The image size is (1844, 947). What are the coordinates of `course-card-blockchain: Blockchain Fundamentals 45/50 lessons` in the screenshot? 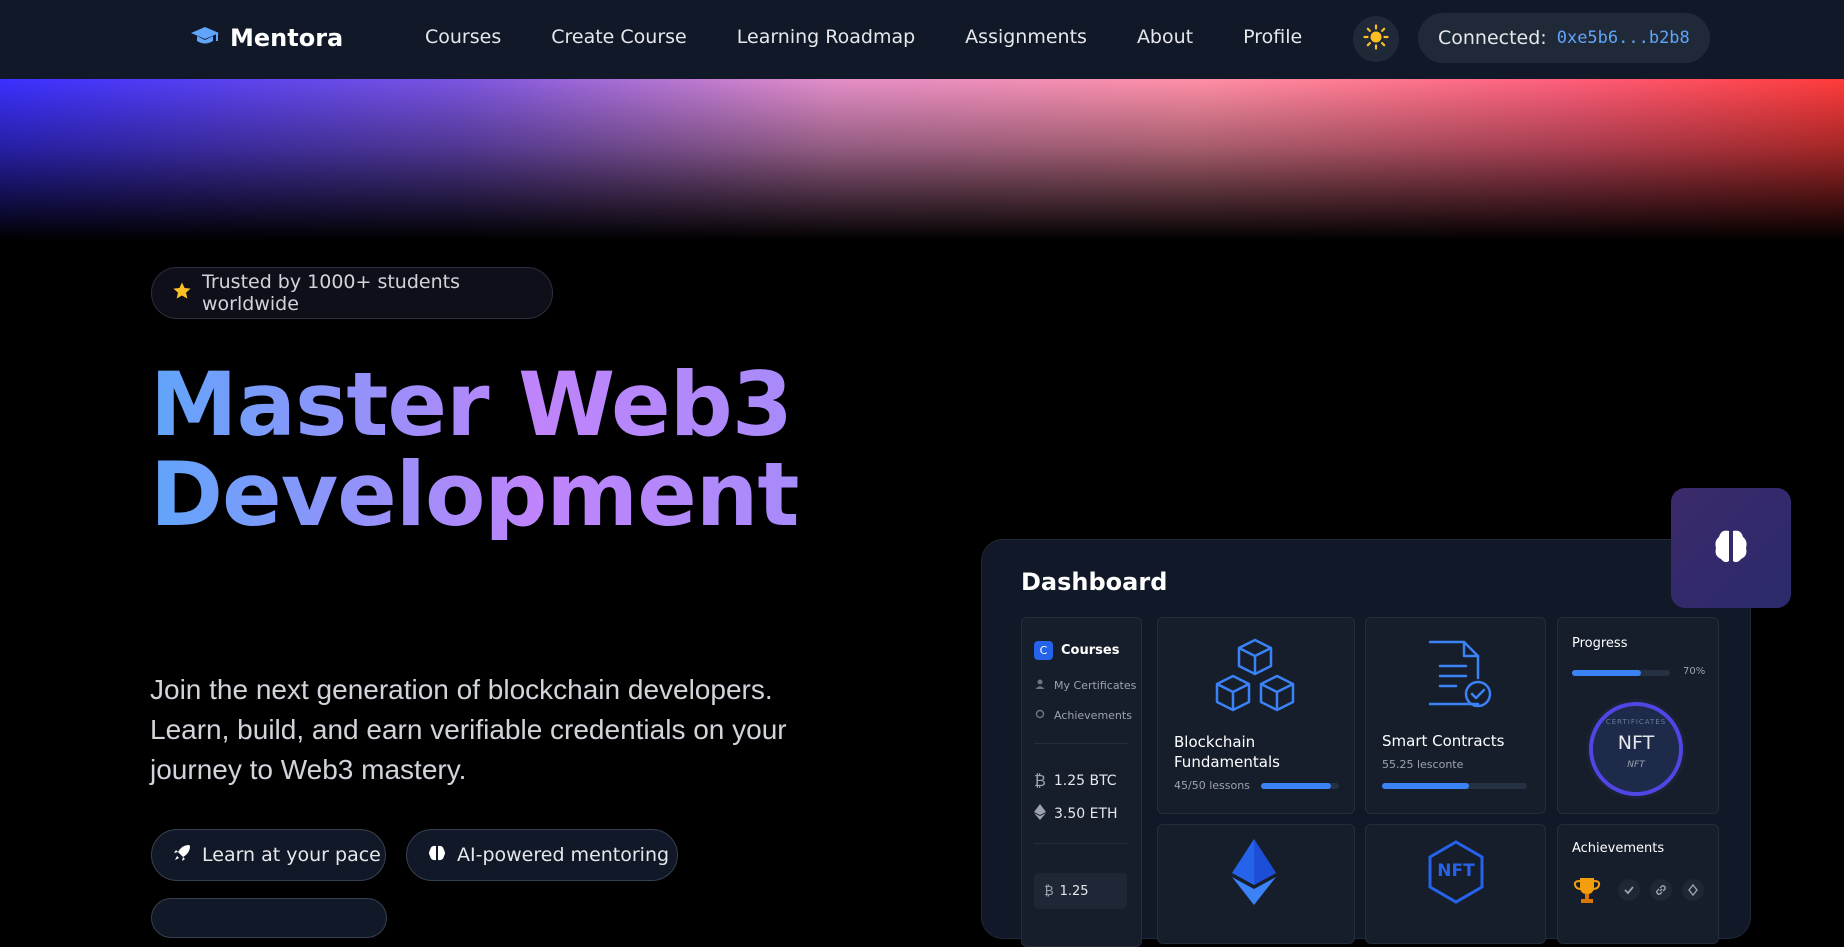 It's located at (1256, 715).